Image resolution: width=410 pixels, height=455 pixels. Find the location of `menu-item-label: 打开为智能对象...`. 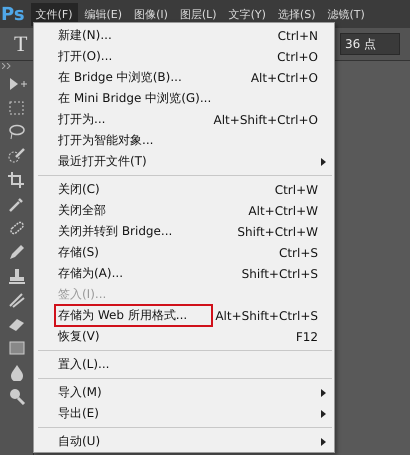

menu-item-label: 打开为智能对象... is located at coordinates (105, 140).